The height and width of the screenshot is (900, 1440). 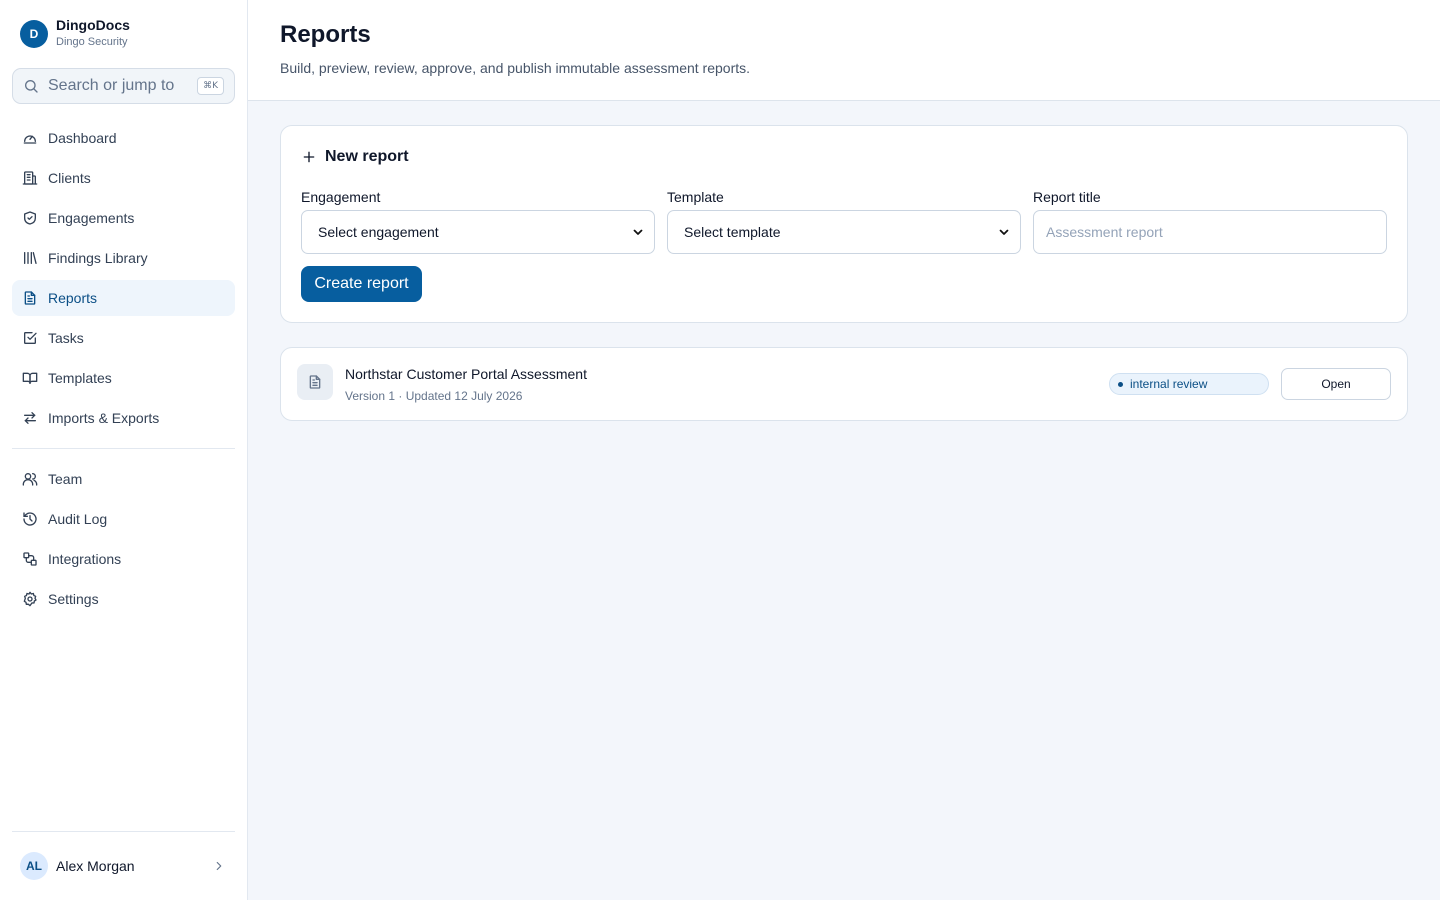 I want to click on sidebar-item-label: Clients, so click(x=69, y=178).